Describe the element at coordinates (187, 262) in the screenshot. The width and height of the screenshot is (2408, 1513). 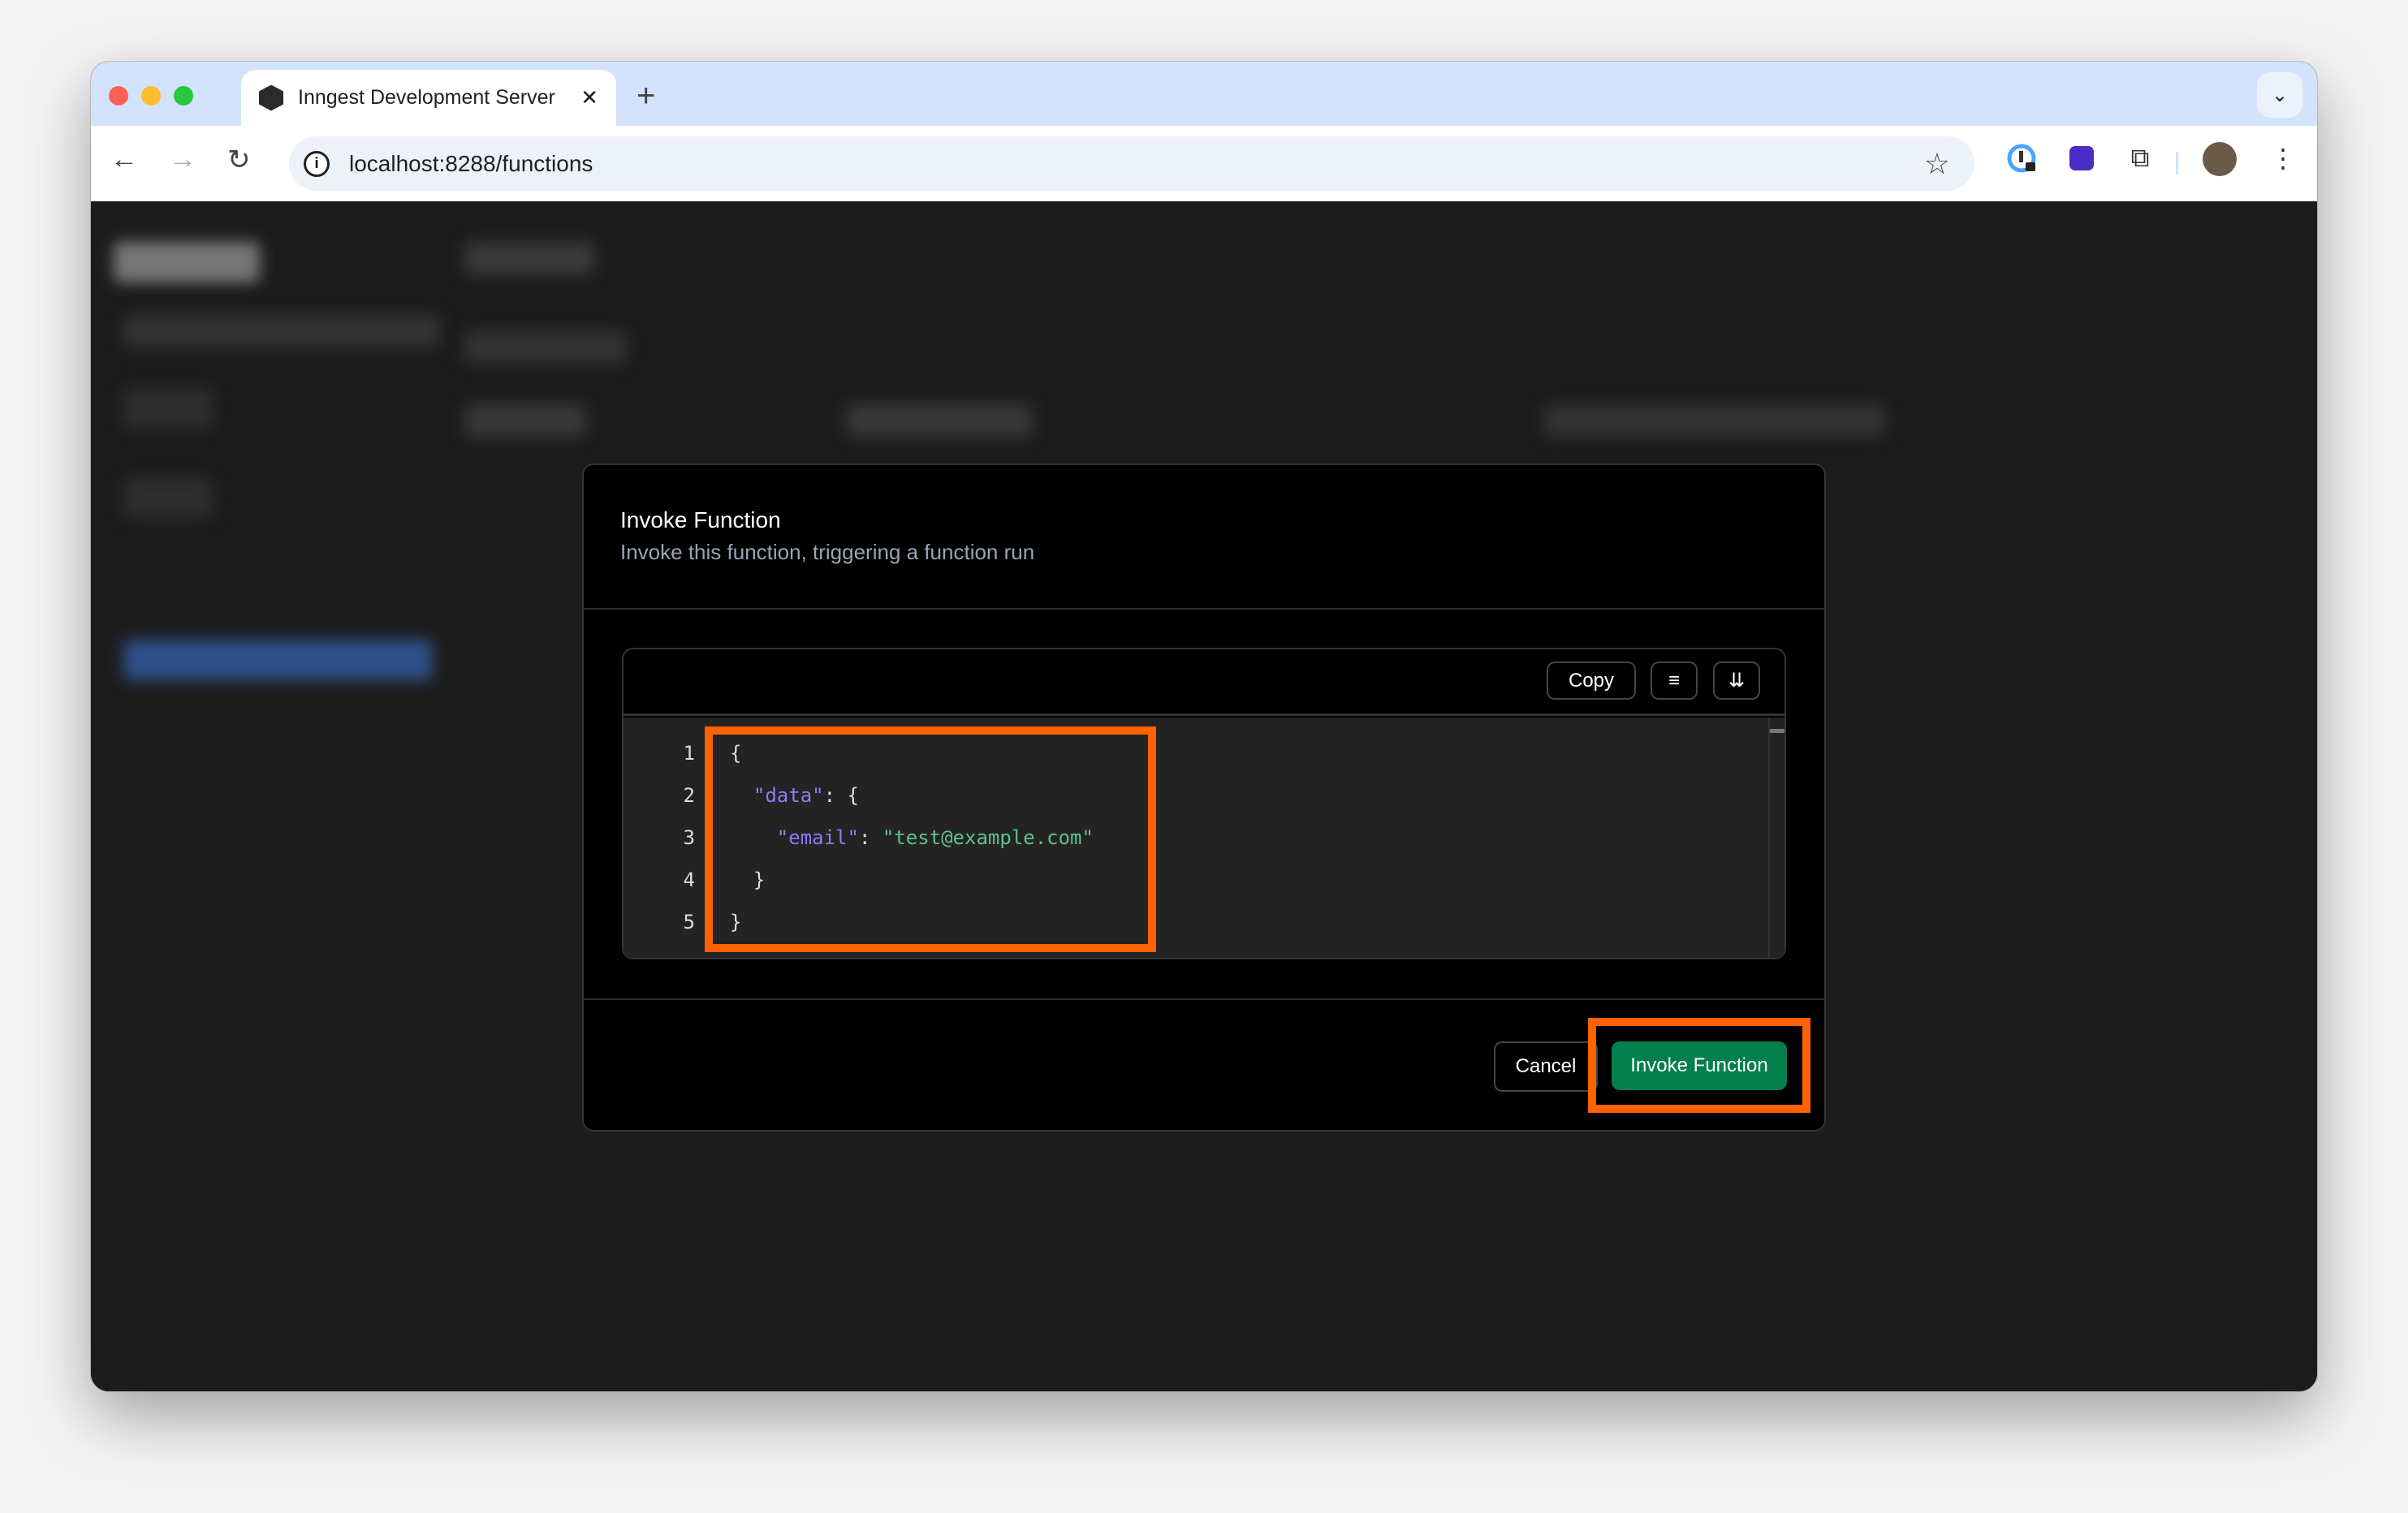
I see `logo` at that location.